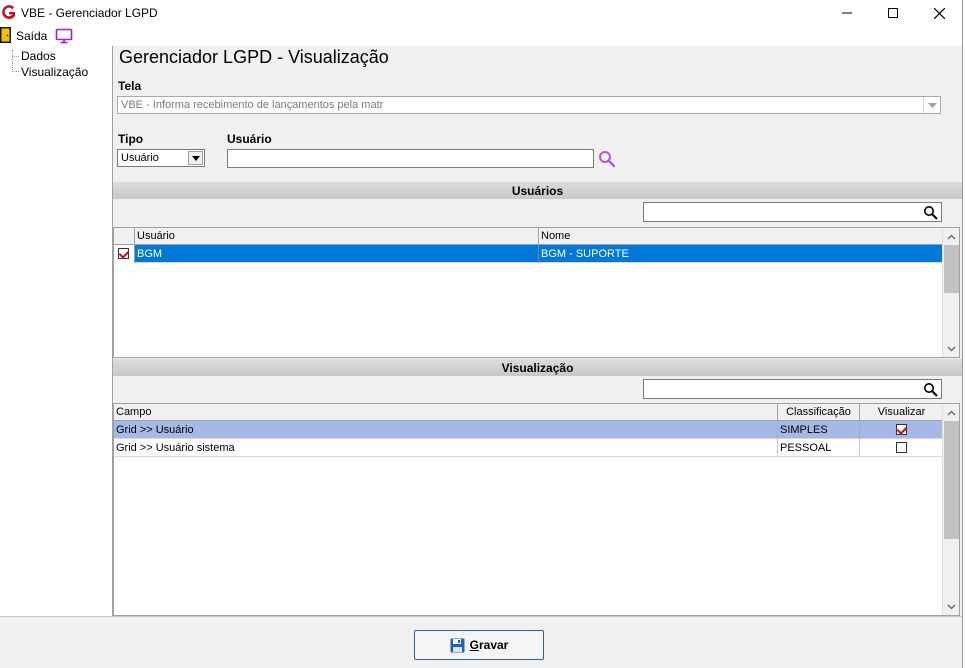 This screenshot has width=965, height=668. What do you see at coordinates (446, 412) in the screenshot?
I see `column-header-campo: Campo` at bounding box center [446, 412].